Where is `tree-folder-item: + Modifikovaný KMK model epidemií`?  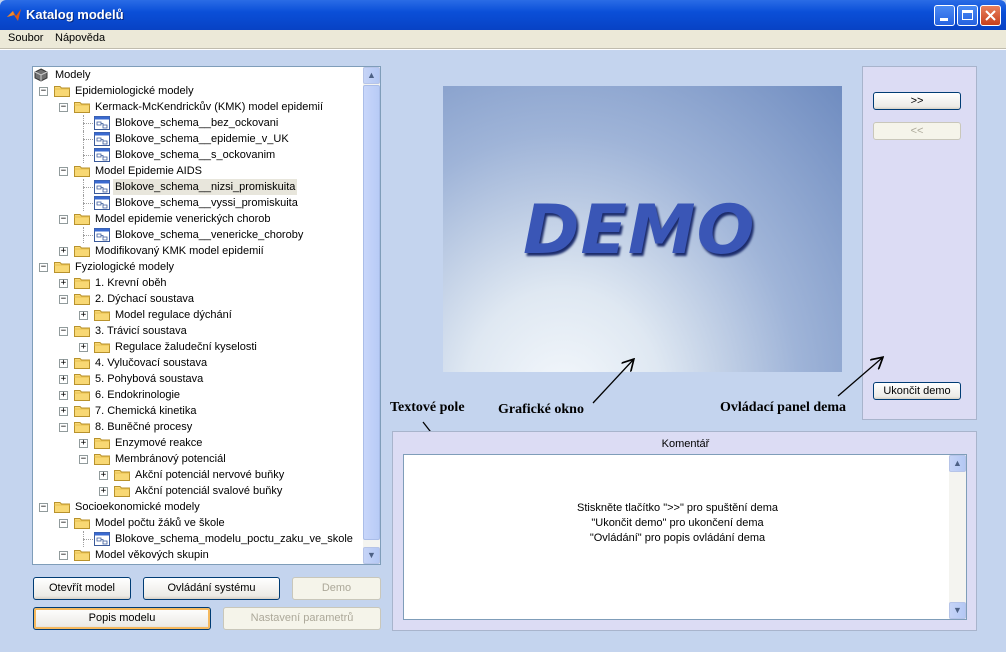 tree-folder-item: + Modifikovaný KMK model epidemií is located at coordinates (198, 251).